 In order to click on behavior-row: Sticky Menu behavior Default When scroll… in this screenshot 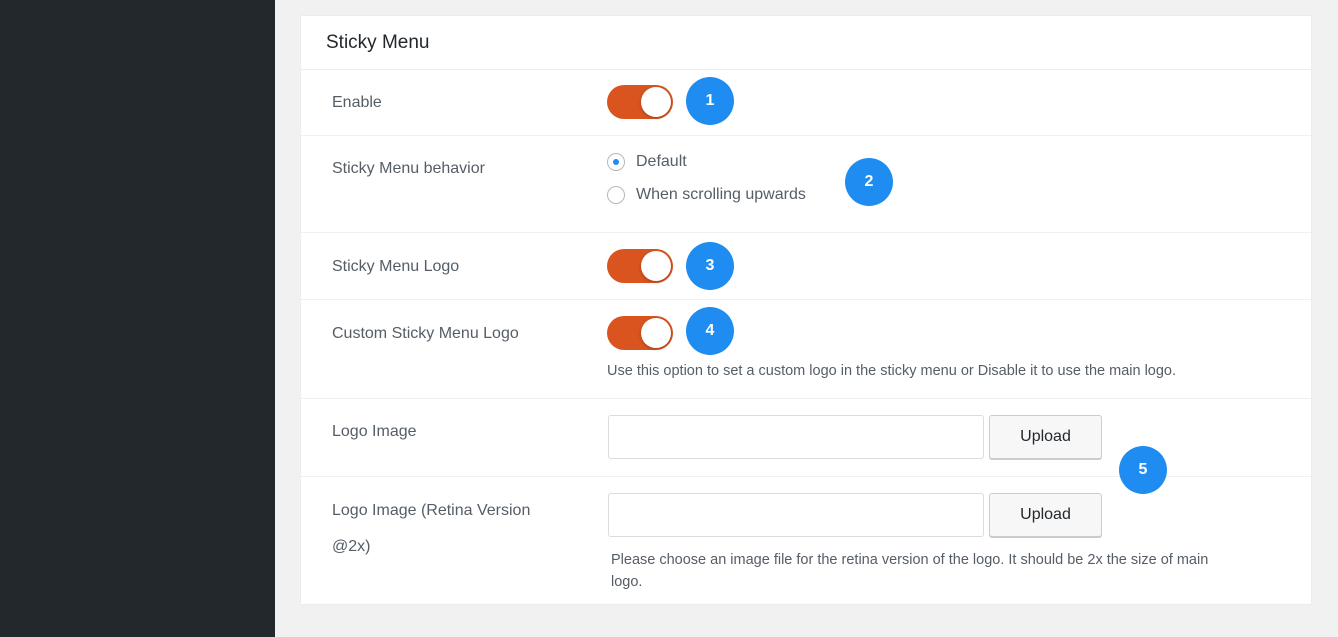, I will do `click(806, 184)`.